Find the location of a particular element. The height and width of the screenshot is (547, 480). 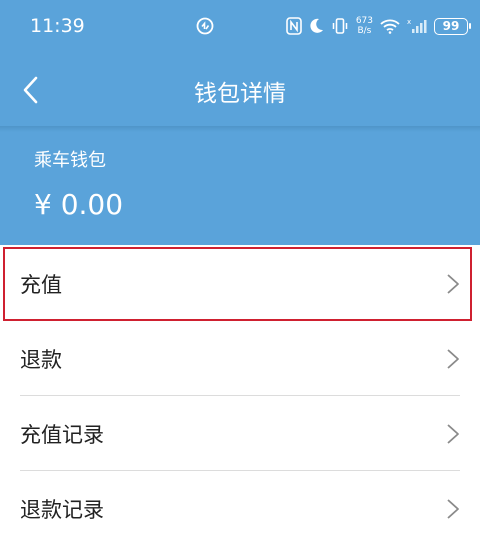

status-bar: 11:39 673 B/s x 99 is located at coordinates (240, 27).